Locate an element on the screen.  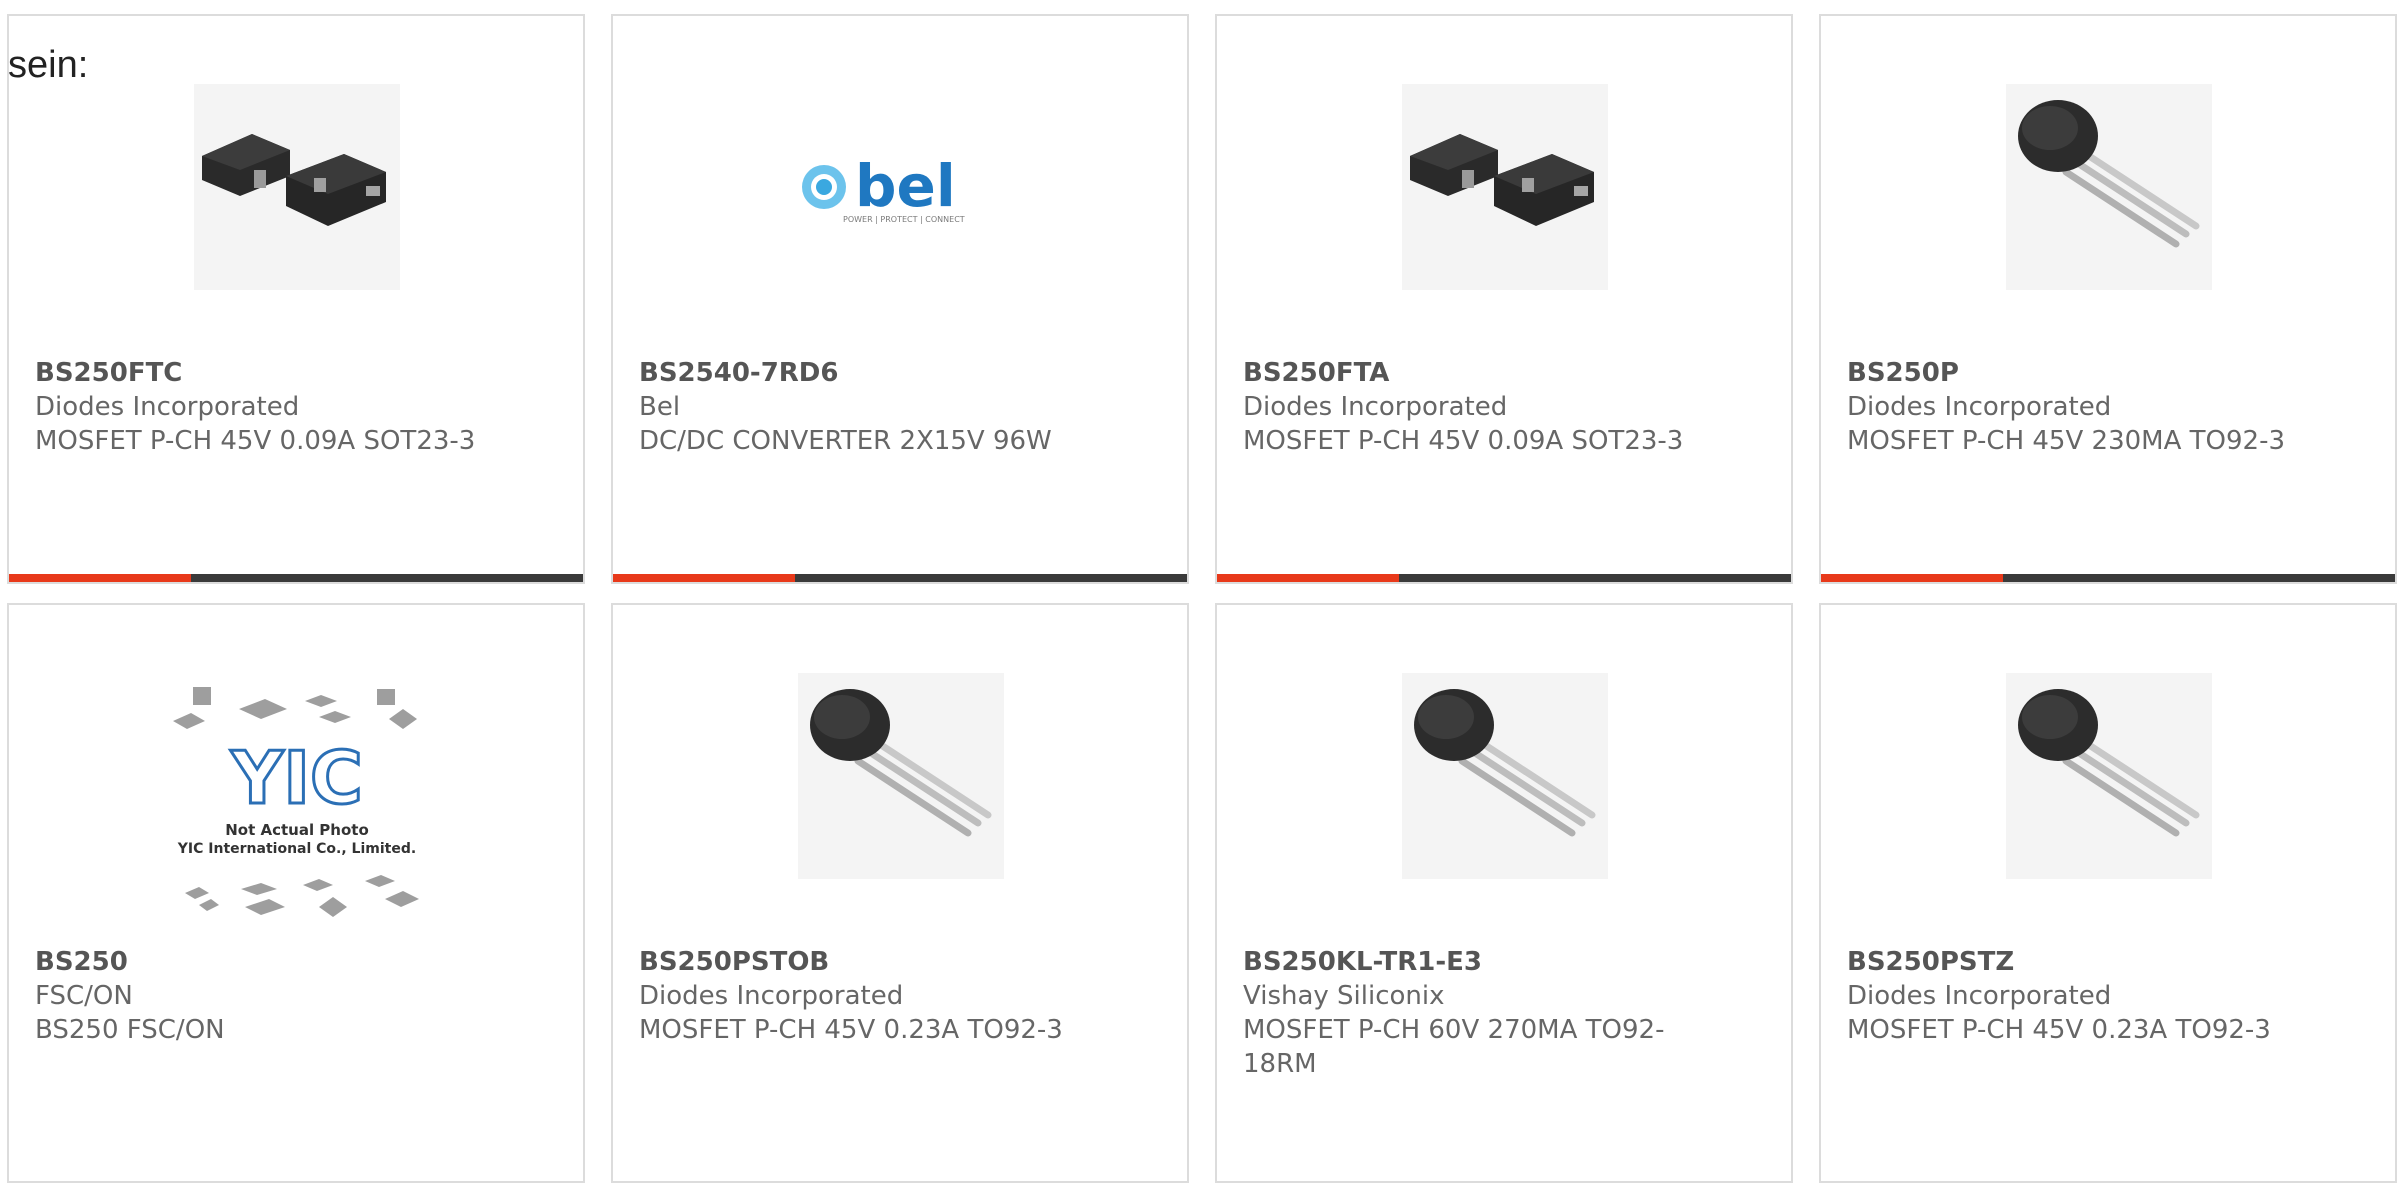
description: DC/DC CONVERTER 2X15V 96W is located at coordinates (845, 441).